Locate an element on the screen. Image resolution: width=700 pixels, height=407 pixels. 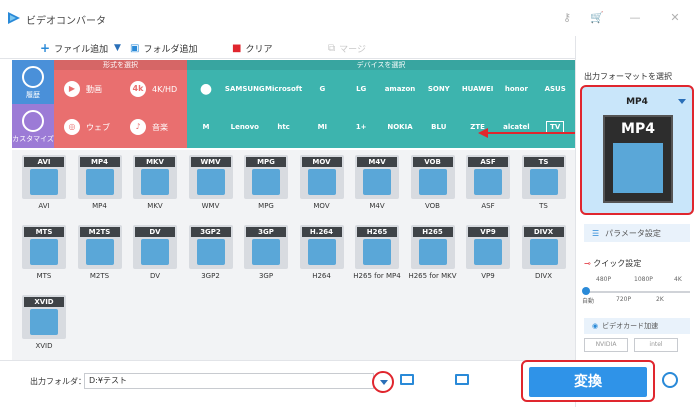
format-item-mpg: MPG MPG is located at coordinates (266, 183).